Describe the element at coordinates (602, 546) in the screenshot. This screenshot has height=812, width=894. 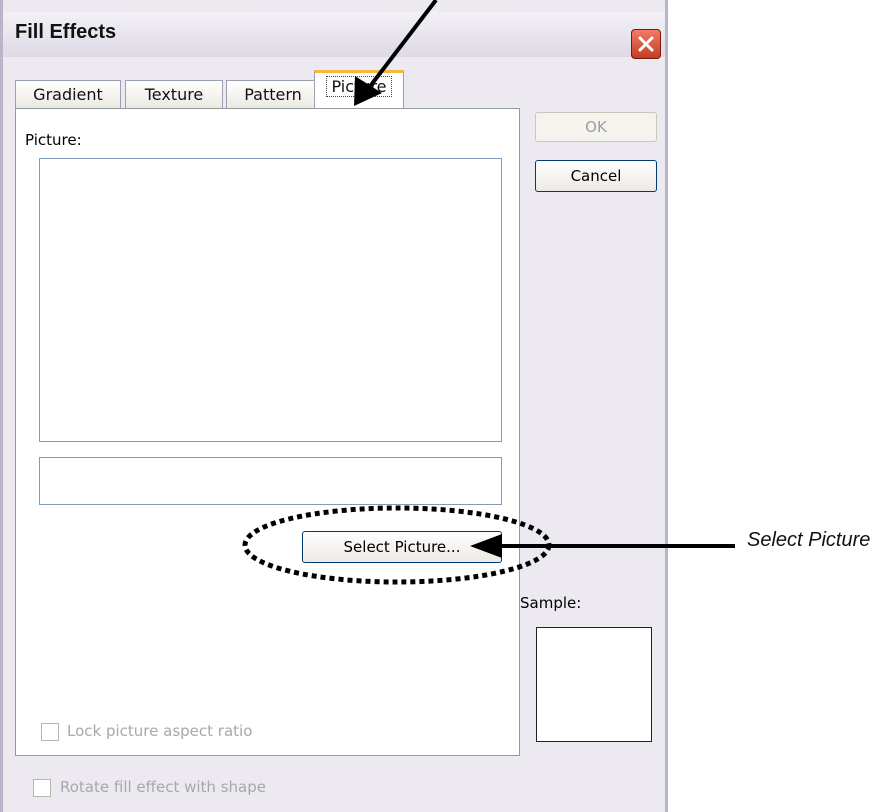
I see `select-picture-pointer-arrow-icon` at that location.